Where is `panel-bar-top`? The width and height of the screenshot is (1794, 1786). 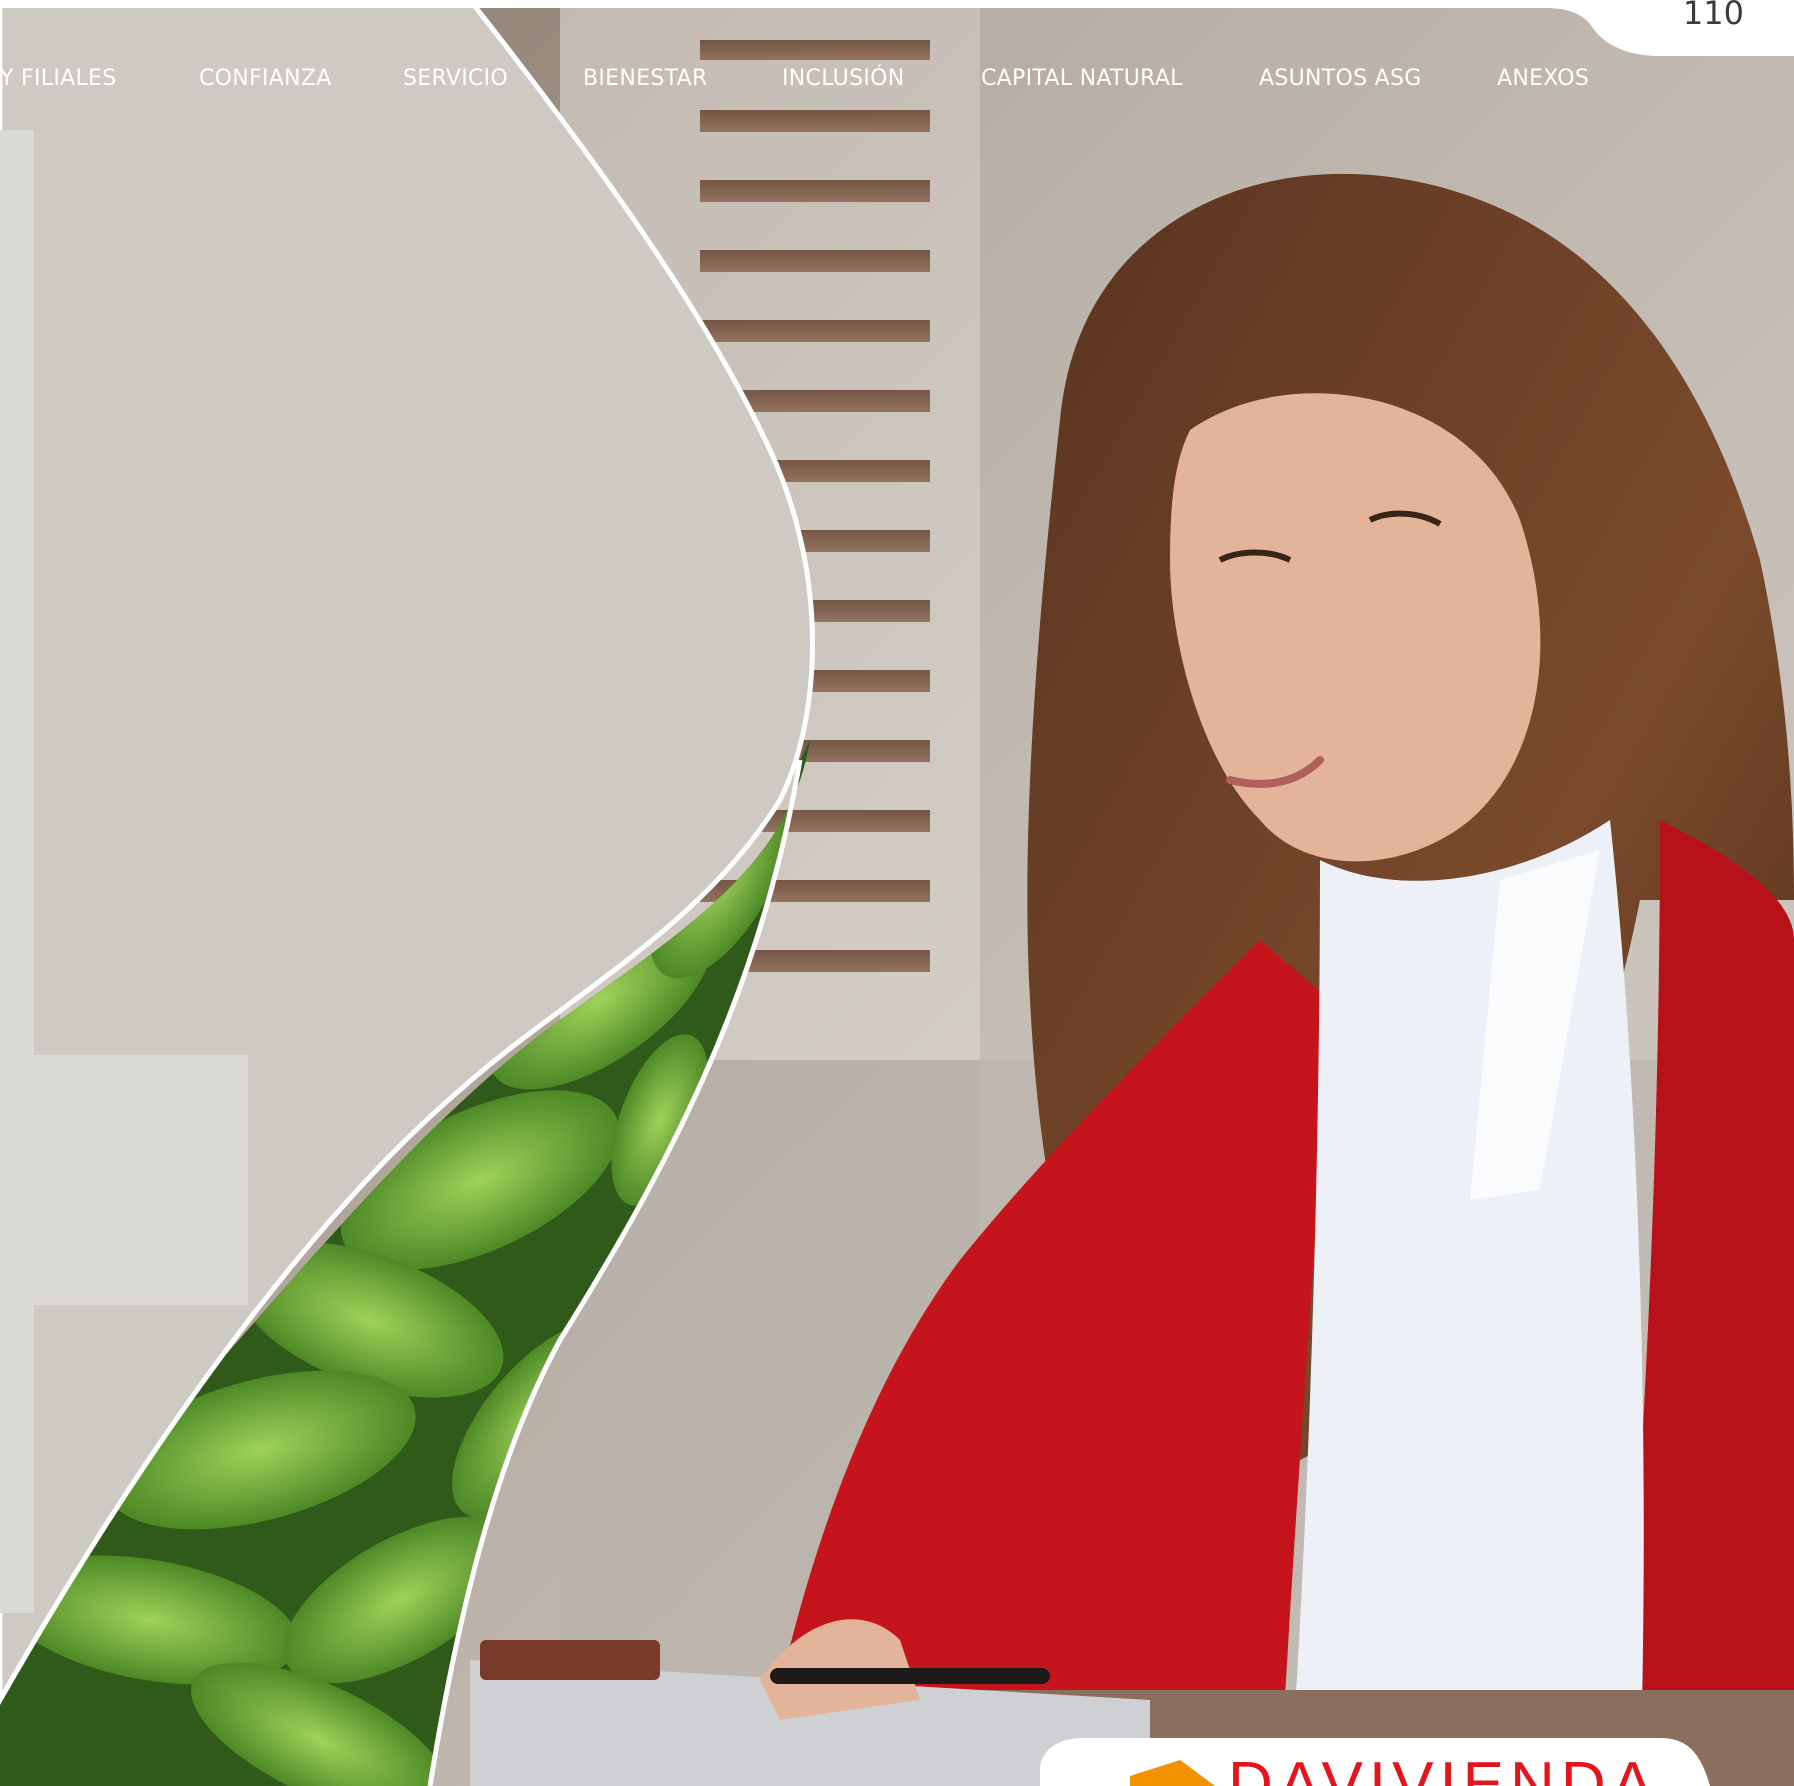
panel-bar-top is located at coordinates (17, 592).